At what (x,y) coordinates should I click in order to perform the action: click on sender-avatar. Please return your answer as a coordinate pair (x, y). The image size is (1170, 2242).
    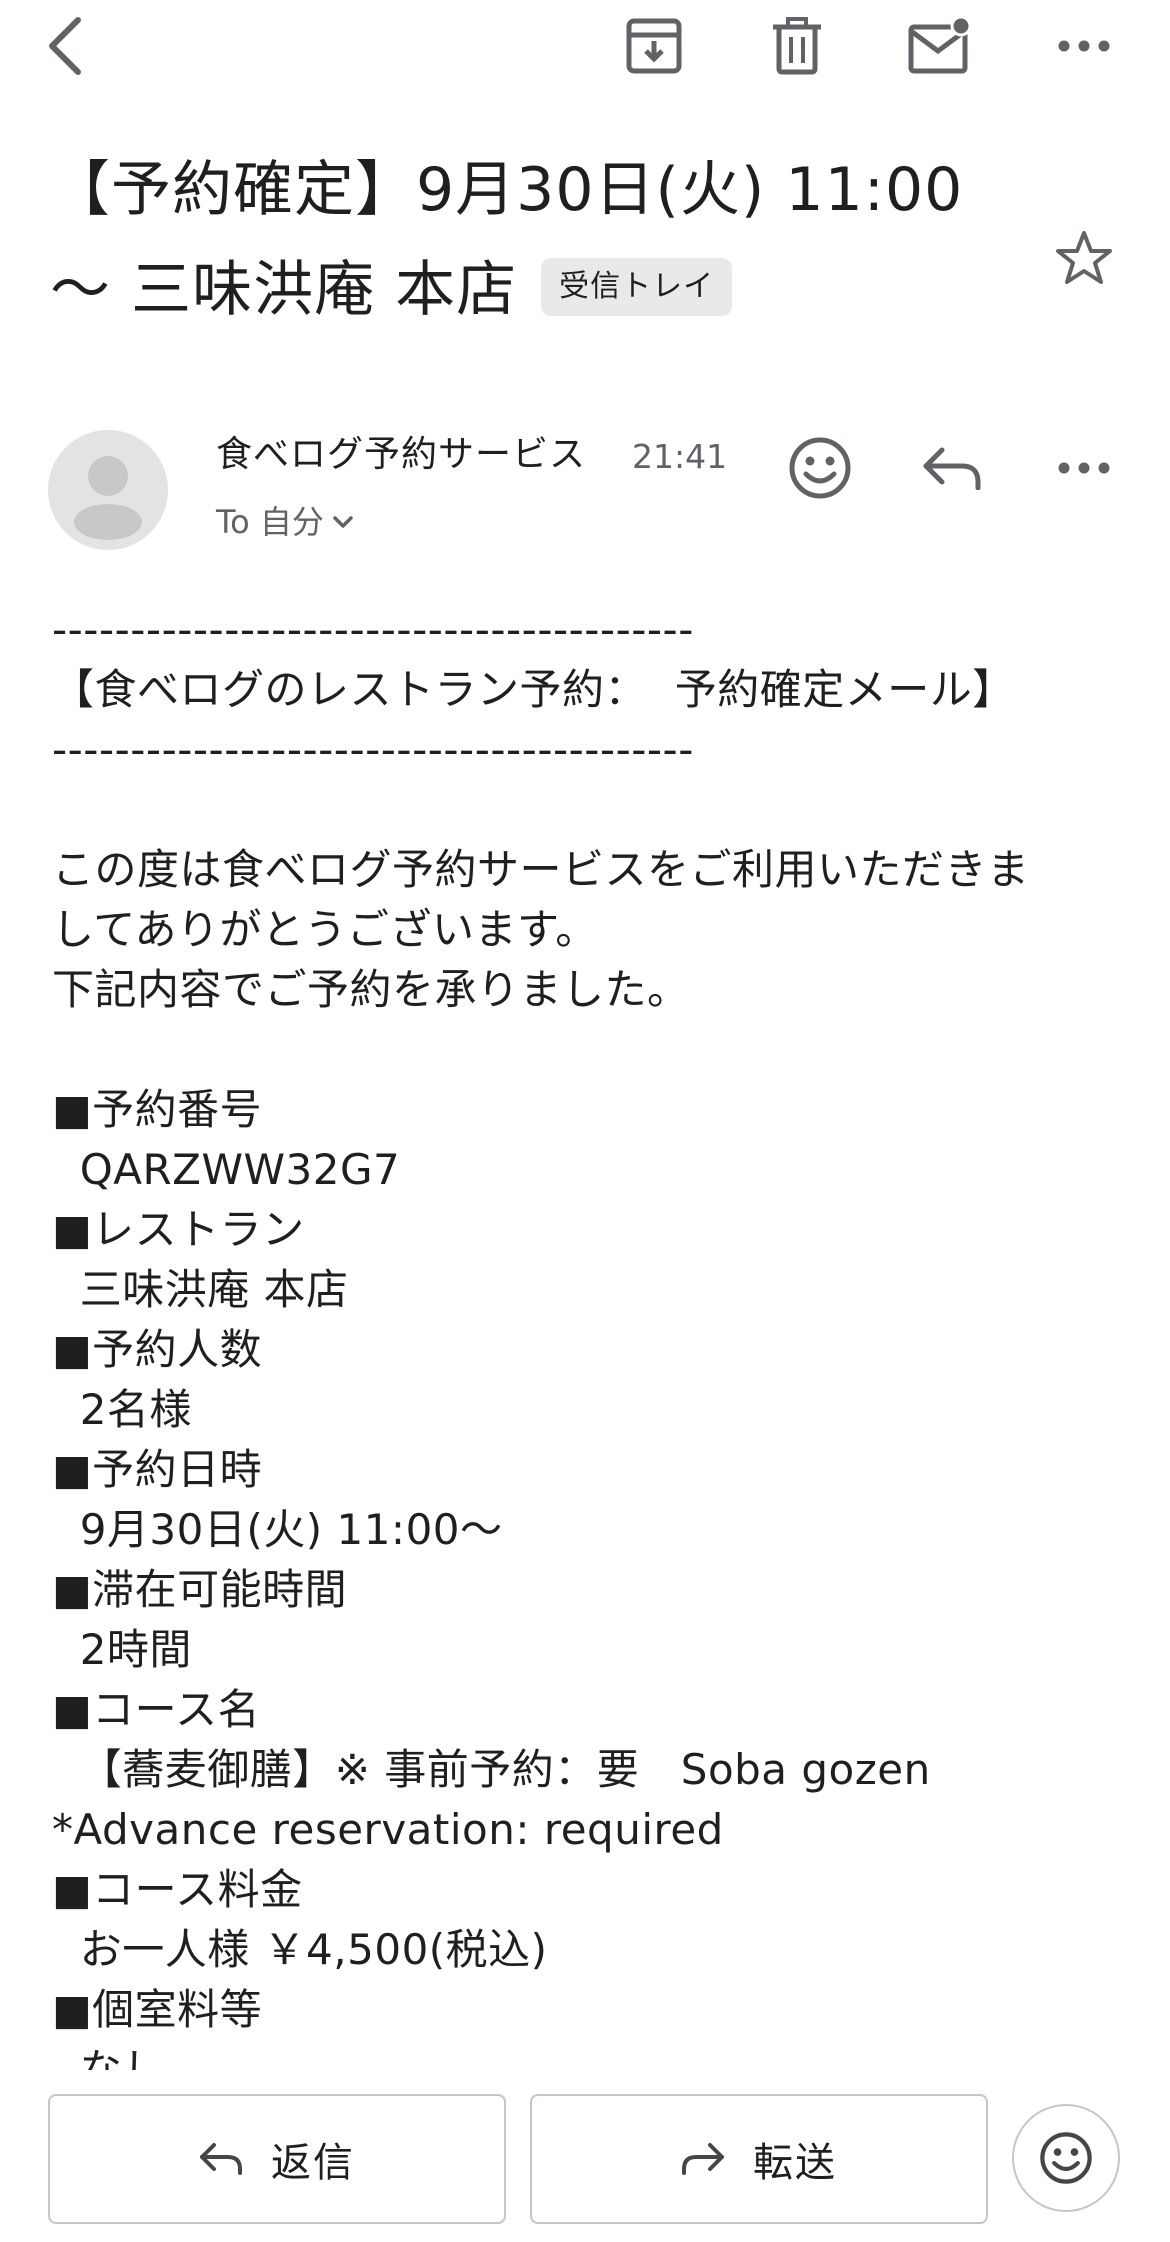
    Looking at the image, I should click on (108, 490).